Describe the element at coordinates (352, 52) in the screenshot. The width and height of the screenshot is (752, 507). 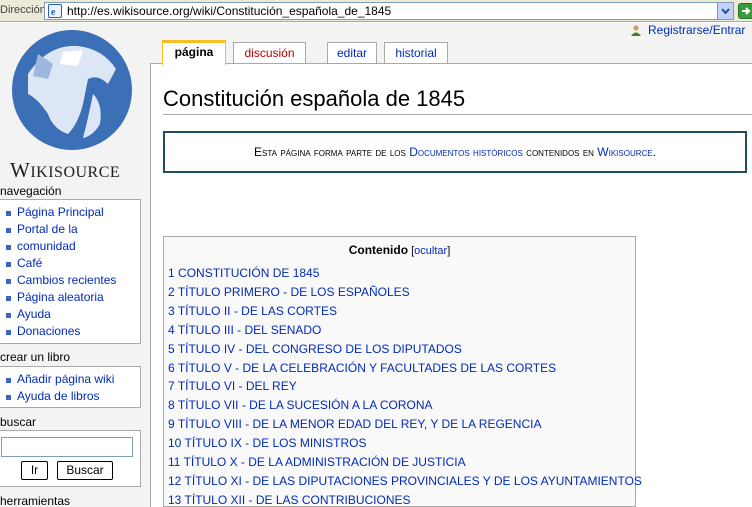
I see `tab-editar: editar` at that location.